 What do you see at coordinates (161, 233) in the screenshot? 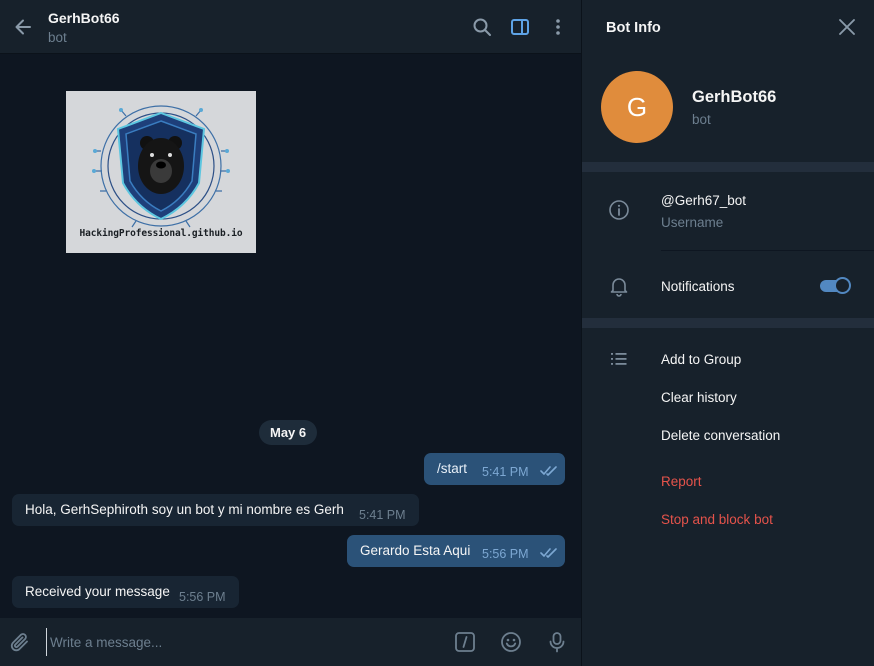
I see `image-caption: HackingProfessional.github.io` at bounding box center [161, 233].